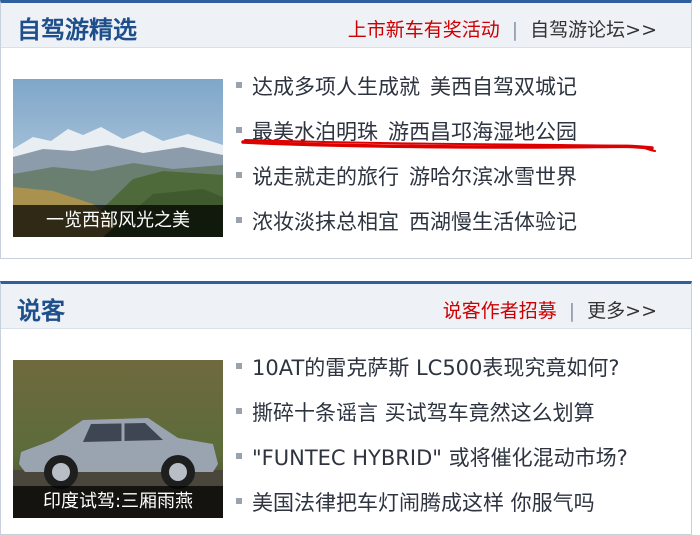  What do you see at coordinates (436, 368) in the screenshot?
I see `article-link: 10AT的雷克萨斯 LC500表现究竟如何?` at bounding box center [436, 368].